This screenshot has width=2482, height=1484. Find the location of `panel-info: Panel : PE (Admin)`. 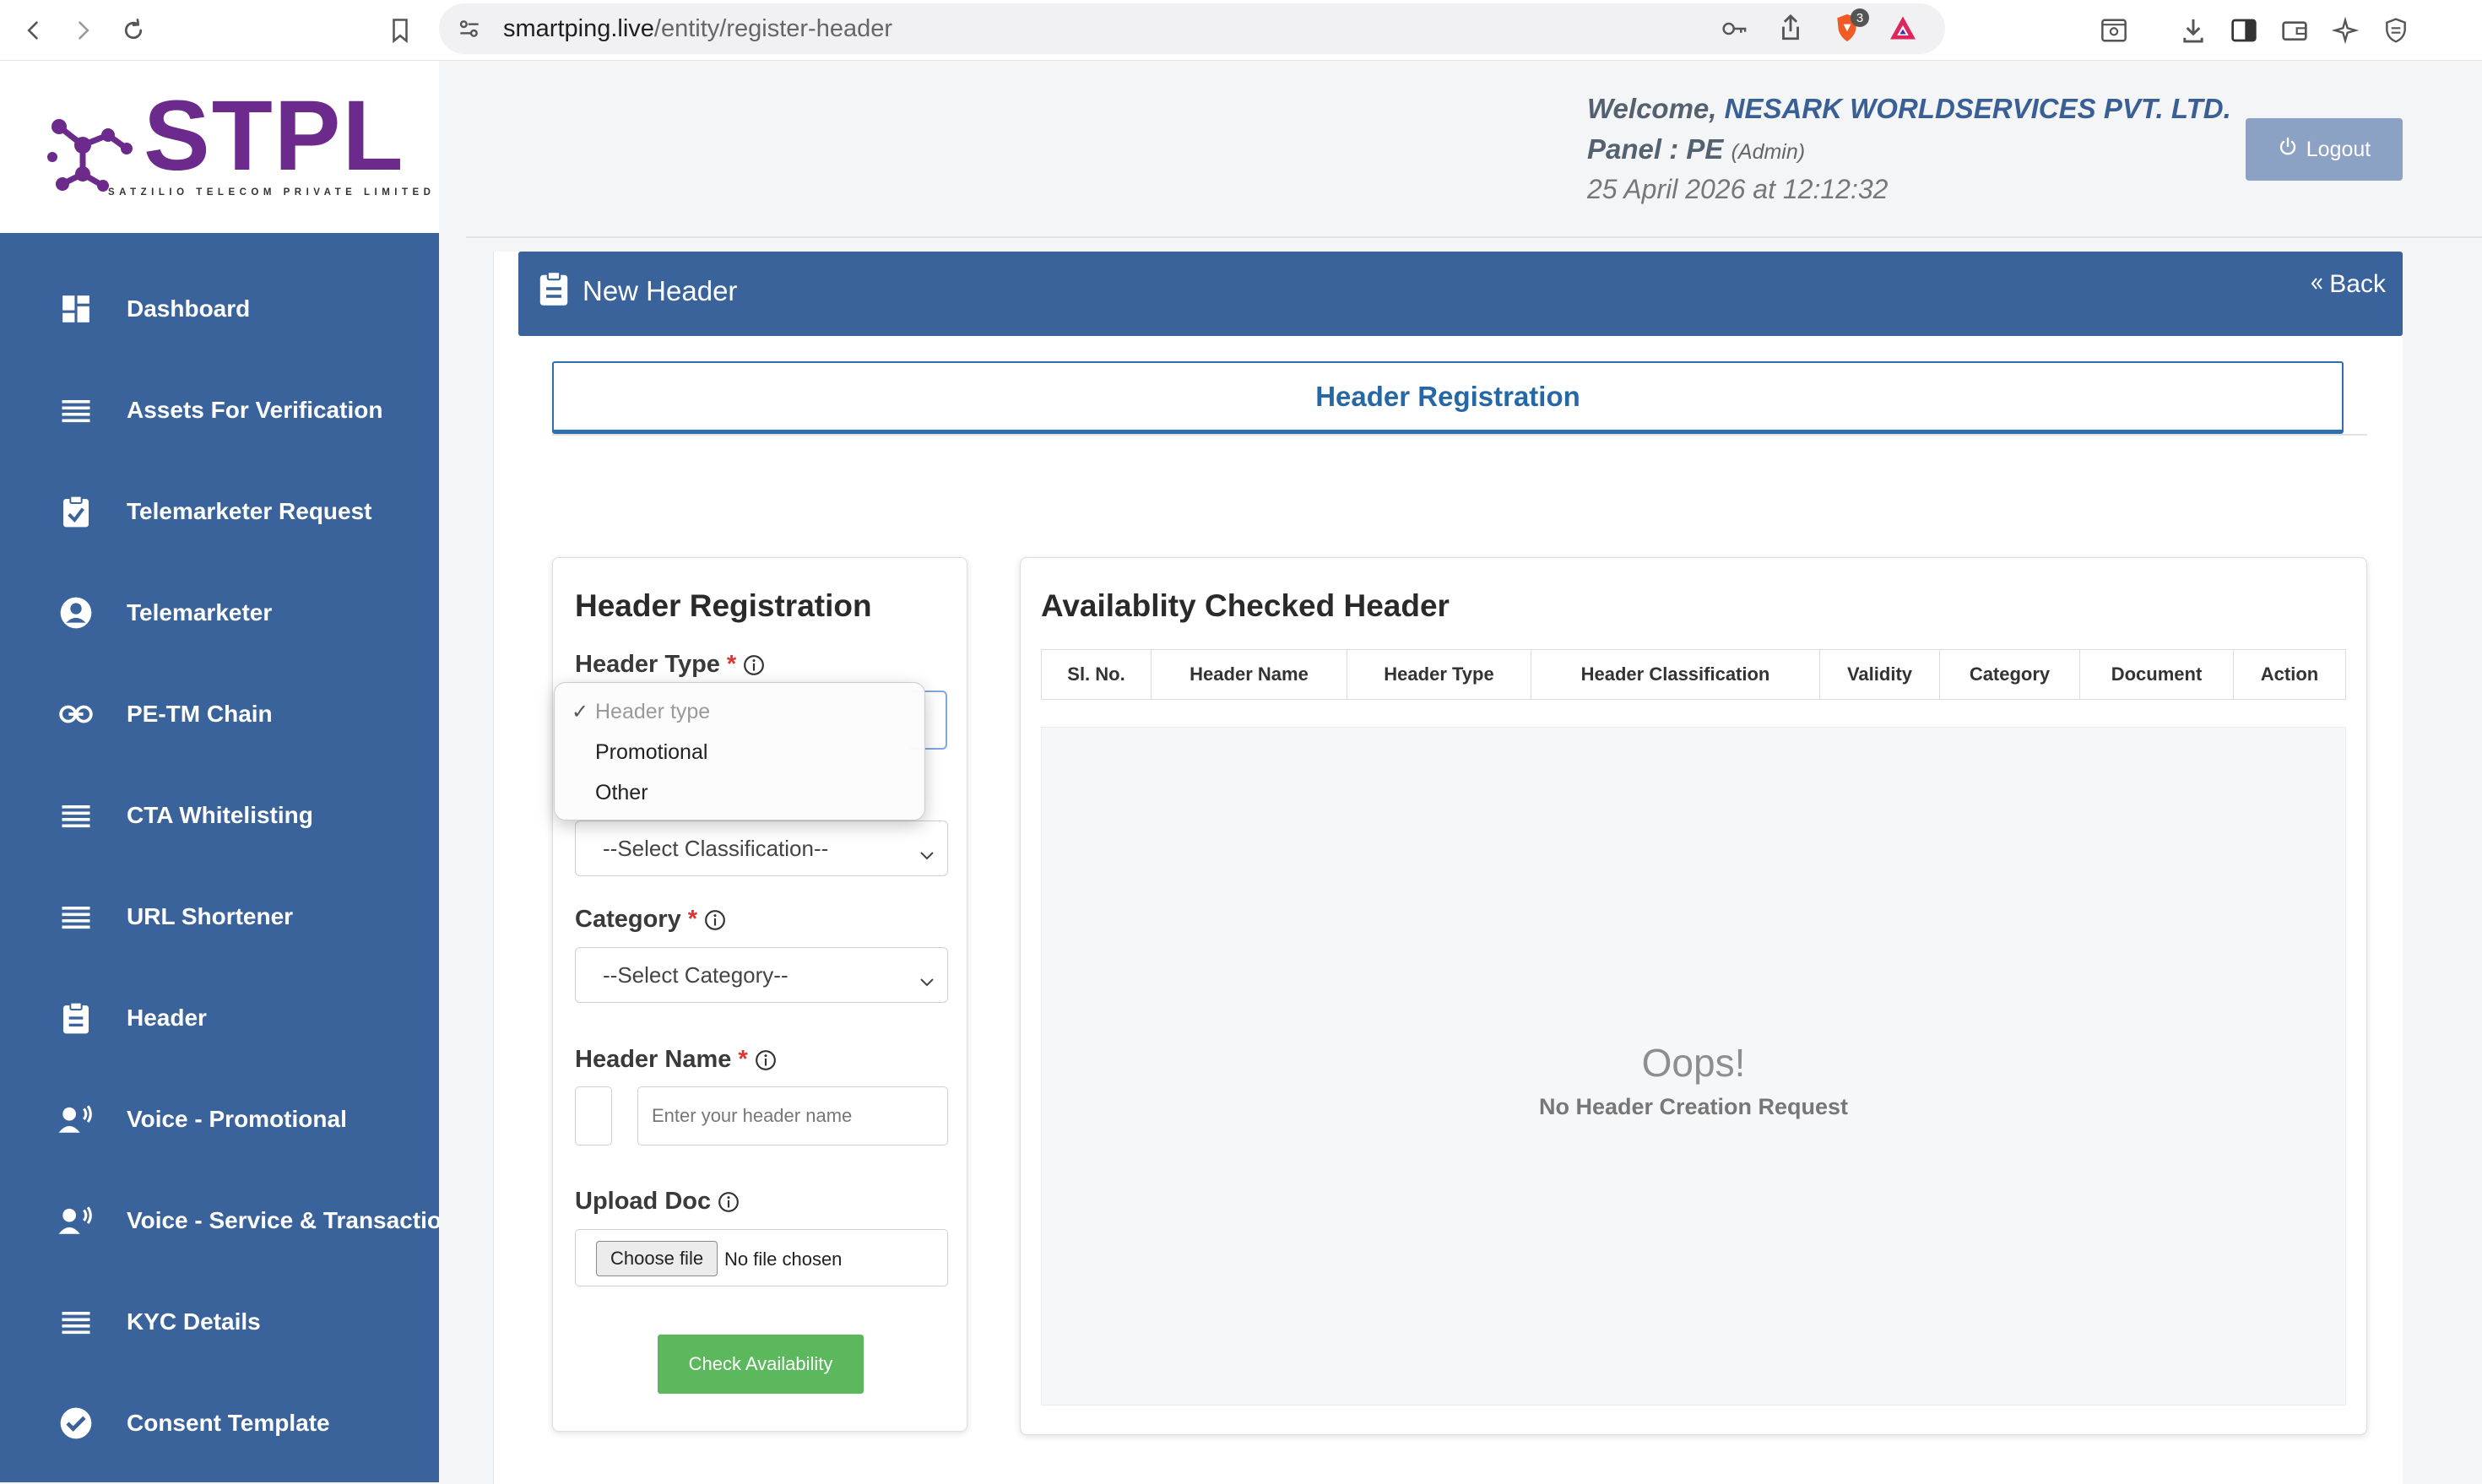

panel-info: Panel : PE (Admin) is located at coordinates (1696, 149).